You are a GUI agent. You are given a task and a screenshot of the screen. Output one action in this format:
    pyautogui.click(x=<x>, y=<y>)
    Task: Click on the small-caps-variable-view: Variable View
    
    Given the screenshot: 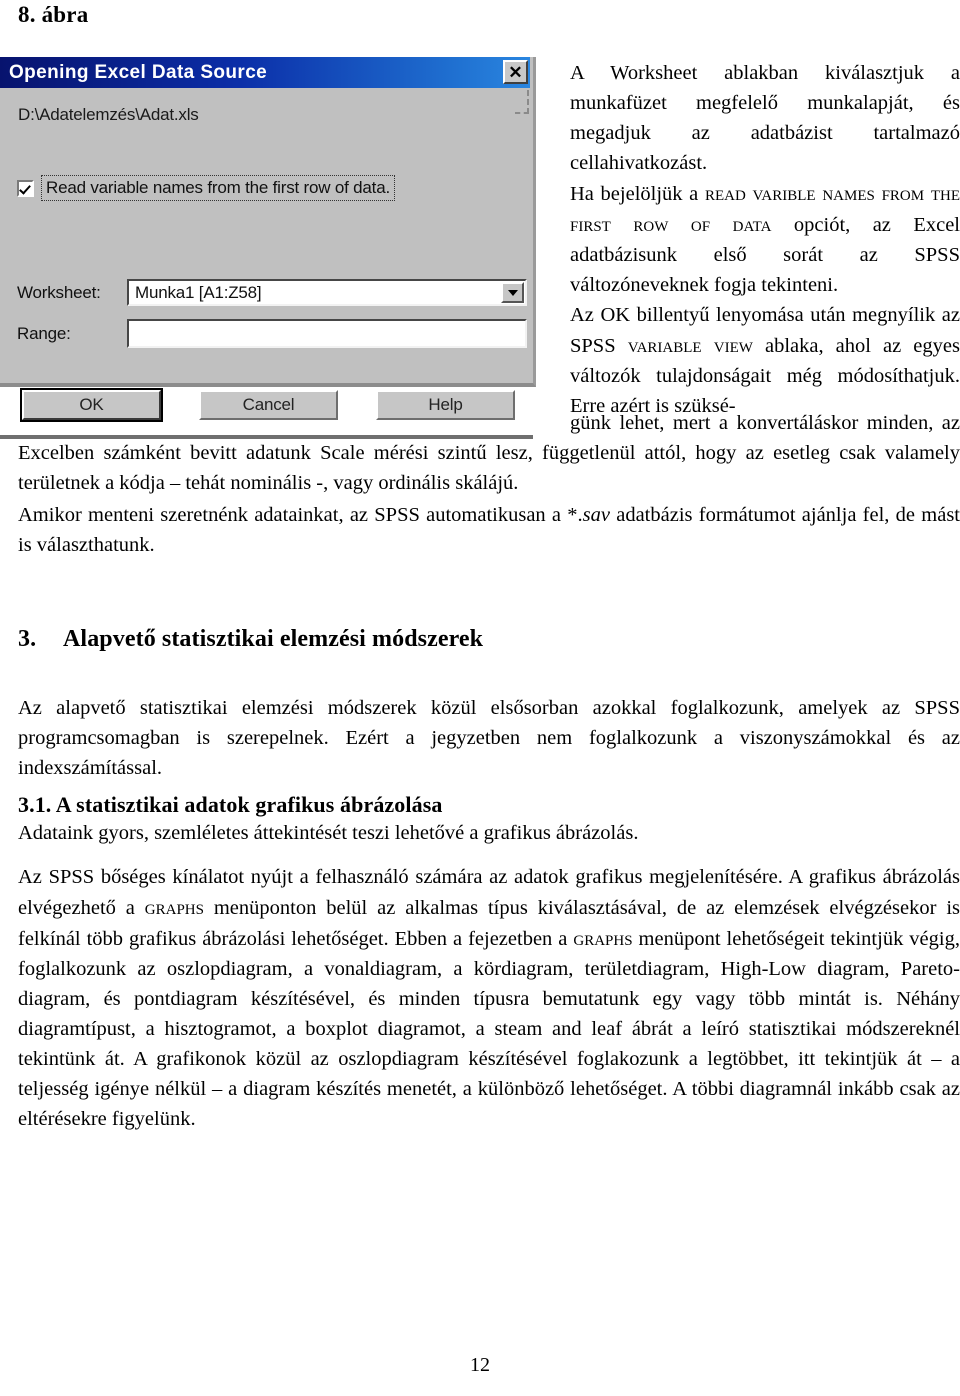 What is the action you would take?
    pyautogui.click(x=690, y=345)
    